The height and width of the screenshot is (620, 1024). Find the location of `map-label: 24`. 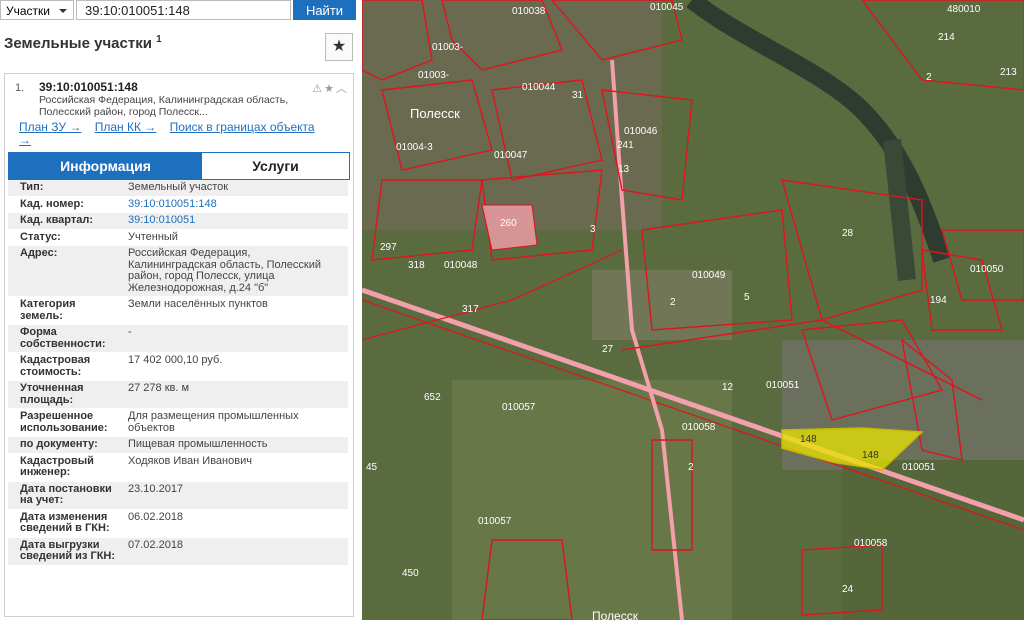

map-label: 24 is located at coordinates (848, 589).